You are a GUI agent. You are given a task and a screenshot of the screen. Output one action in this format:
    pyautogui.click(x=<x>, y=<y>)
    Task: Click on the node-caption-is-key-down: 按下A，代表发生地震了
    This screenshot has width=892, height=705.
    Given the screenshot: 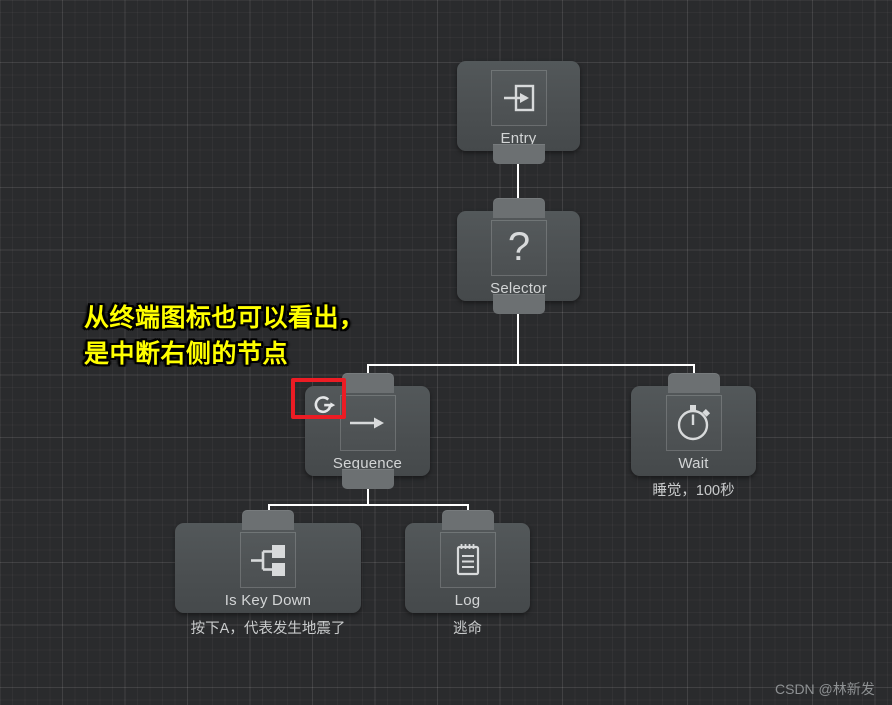 What is the action you would take?
    pyautogui.click(x=268, y=629)
    